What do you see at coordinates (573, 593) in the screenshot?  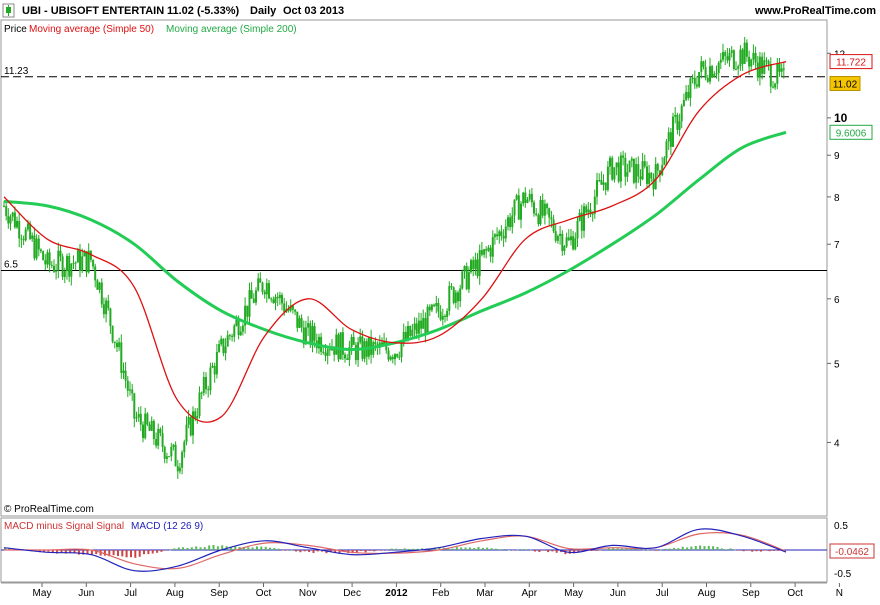 I see `time-tick-label: May` at bounding box center [573, 593].